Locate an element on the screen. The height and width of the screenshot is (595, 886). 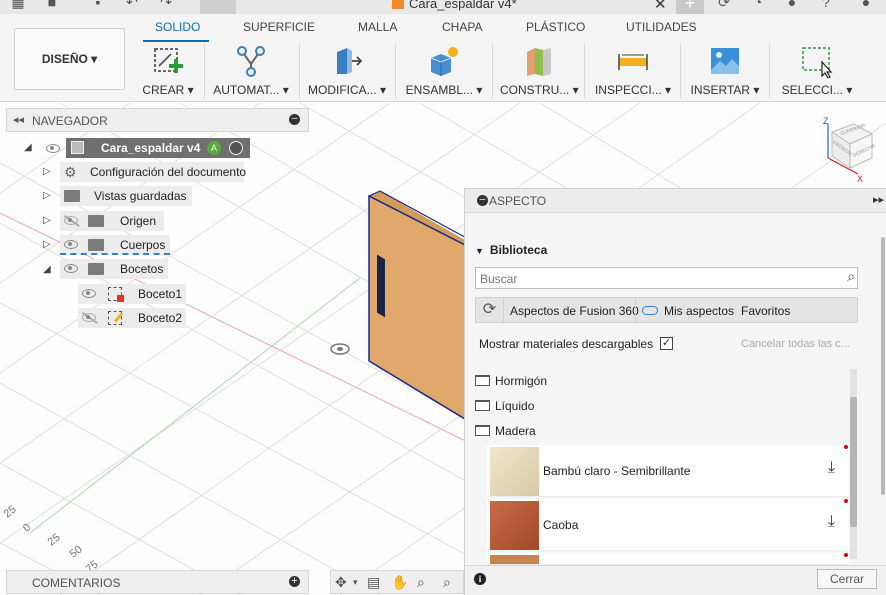
tab-solido: SOLIDO is located at coordinates (177, 27).